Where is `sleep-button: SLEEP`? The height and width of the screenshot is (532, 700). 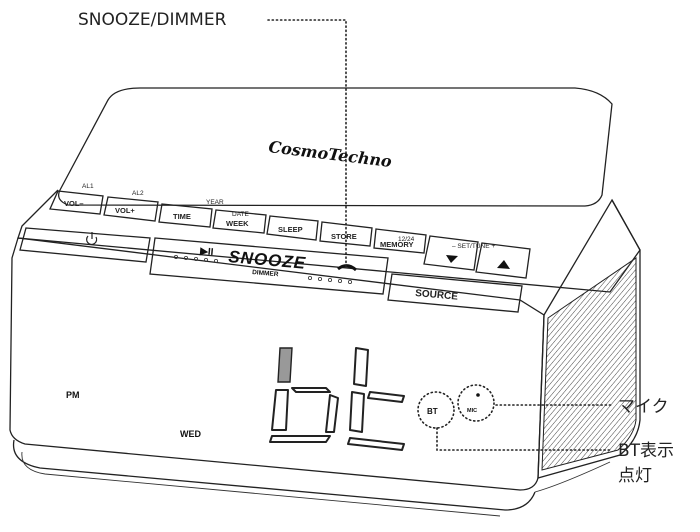 sleep-button: SLEEP is located at coordinates (292, 228).